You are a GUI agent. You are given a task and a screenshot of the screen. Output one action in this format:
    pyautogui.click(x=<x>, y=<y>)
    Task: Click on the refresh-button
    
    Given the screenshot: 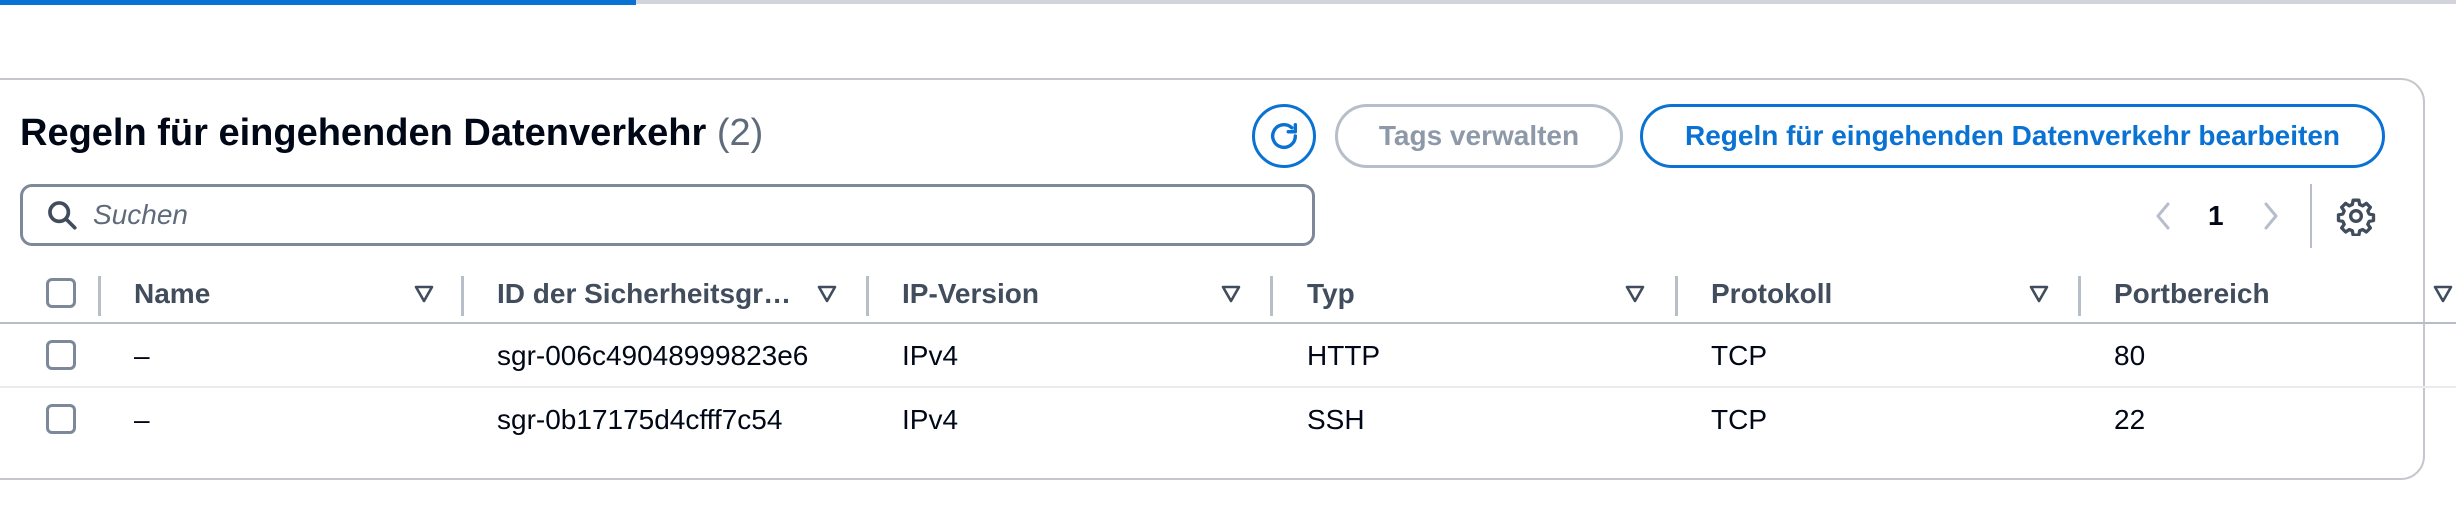 What is the action you would take?
    pyautogui.click(x=1284, y=136)
    